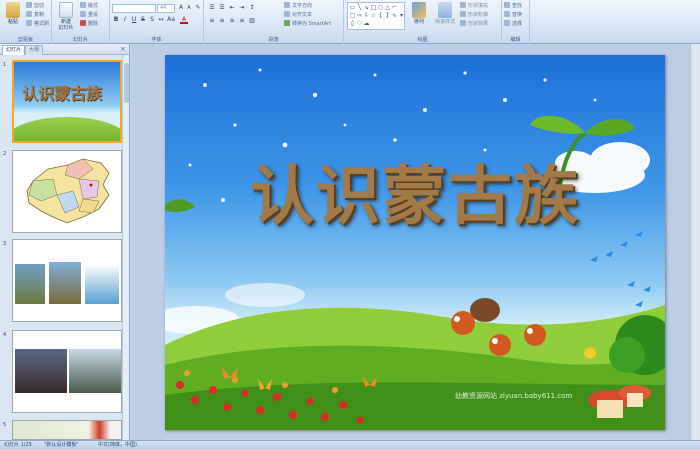 This screenshot has height=449, width=700. What do you see at coordinates (35, 14) in the screenshot?
I see `copy-button: 复制` at bounding box center [35, 14].